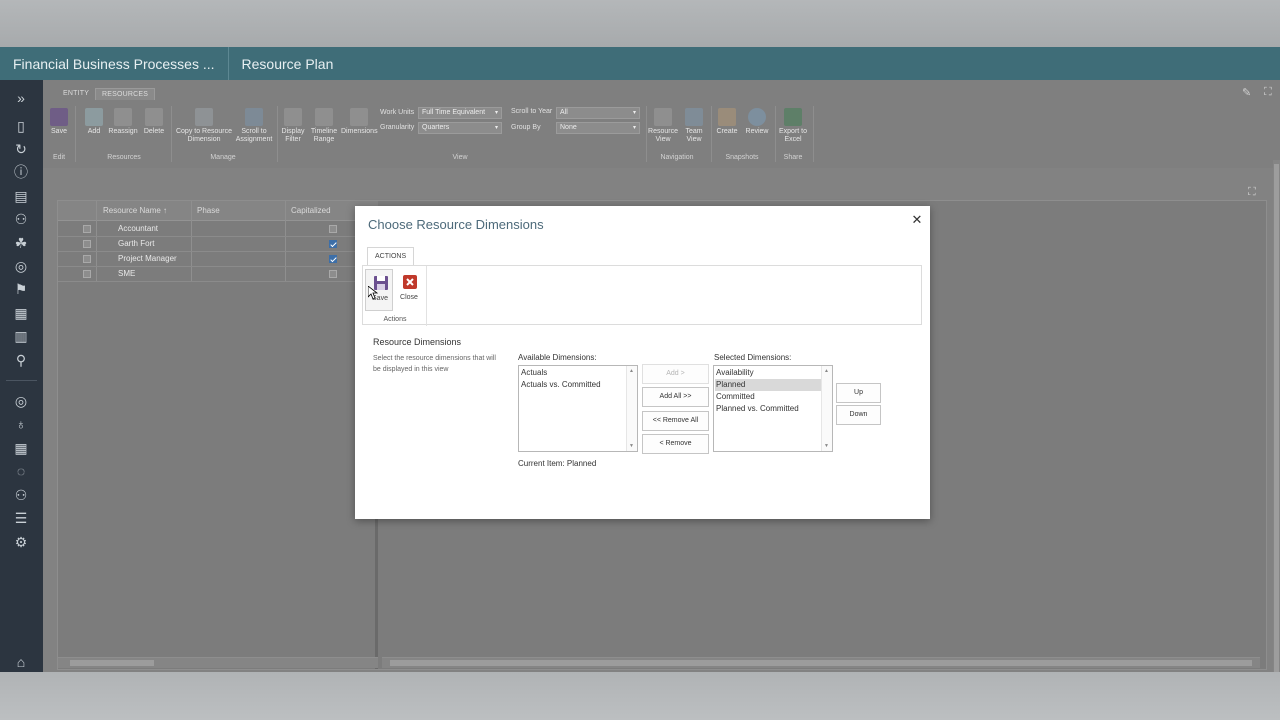 Image resolution: width=1280 pixels, height=720 pixels. What do you see at coordinates (858, 393) in the screenshot?
I see `move-up-button: Up` at bounding box center [858, 393].